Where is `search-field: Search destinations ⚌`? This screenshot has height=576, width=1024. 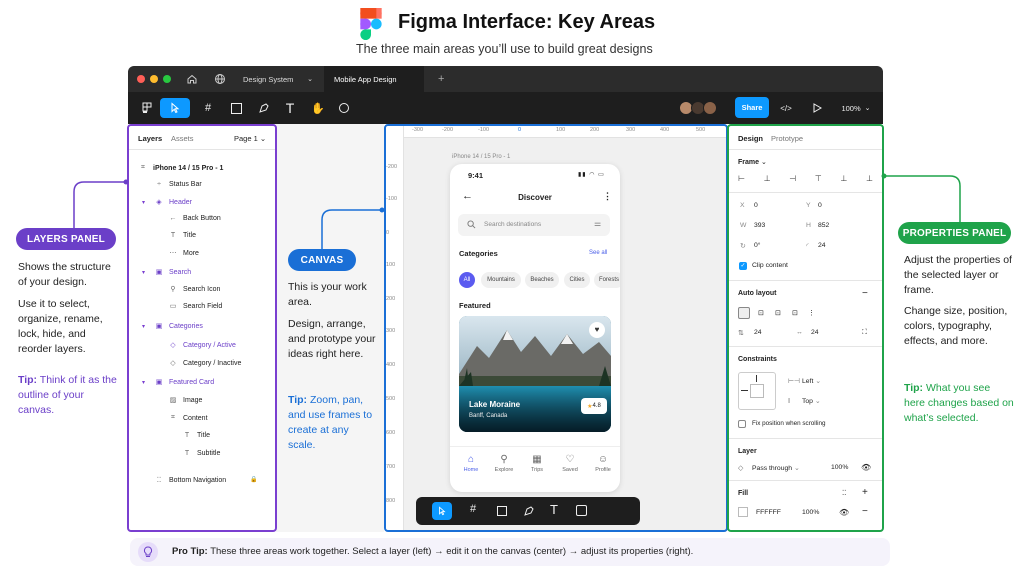 search-field: Search destinations ⚌ is located at coordinates (534, 225).